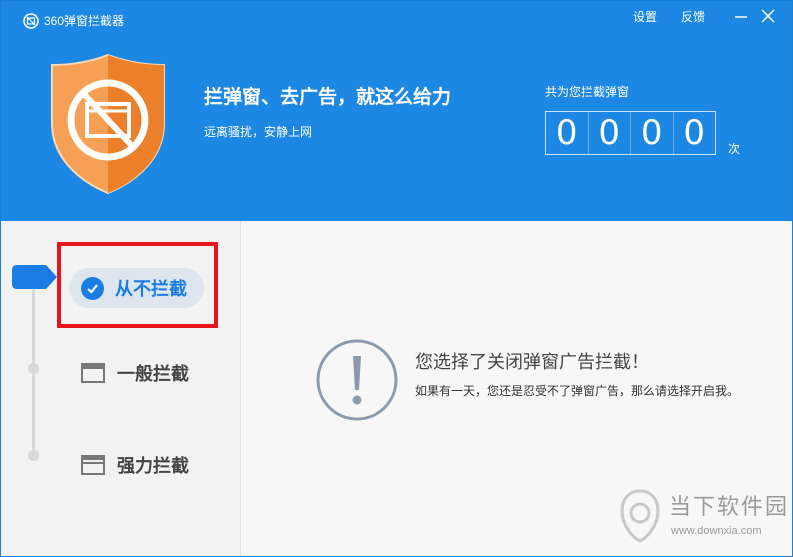 The height and width of the screenshot is (557, 793). I want to click on mode-strong-block: 强力拦截, so click(135, 465).